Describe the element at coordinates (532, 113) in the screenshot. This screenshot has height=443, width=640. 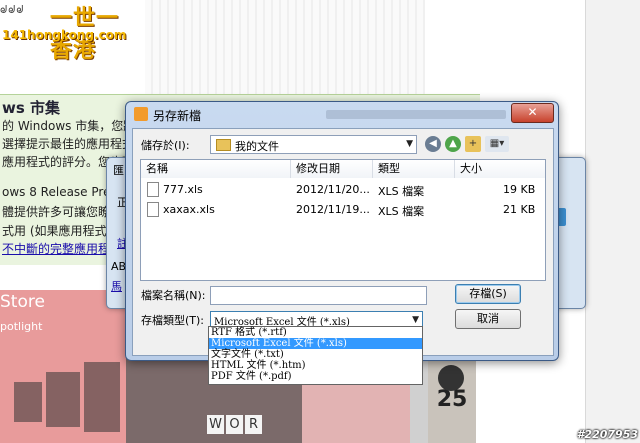
I see `close-button: ✕` at that location.